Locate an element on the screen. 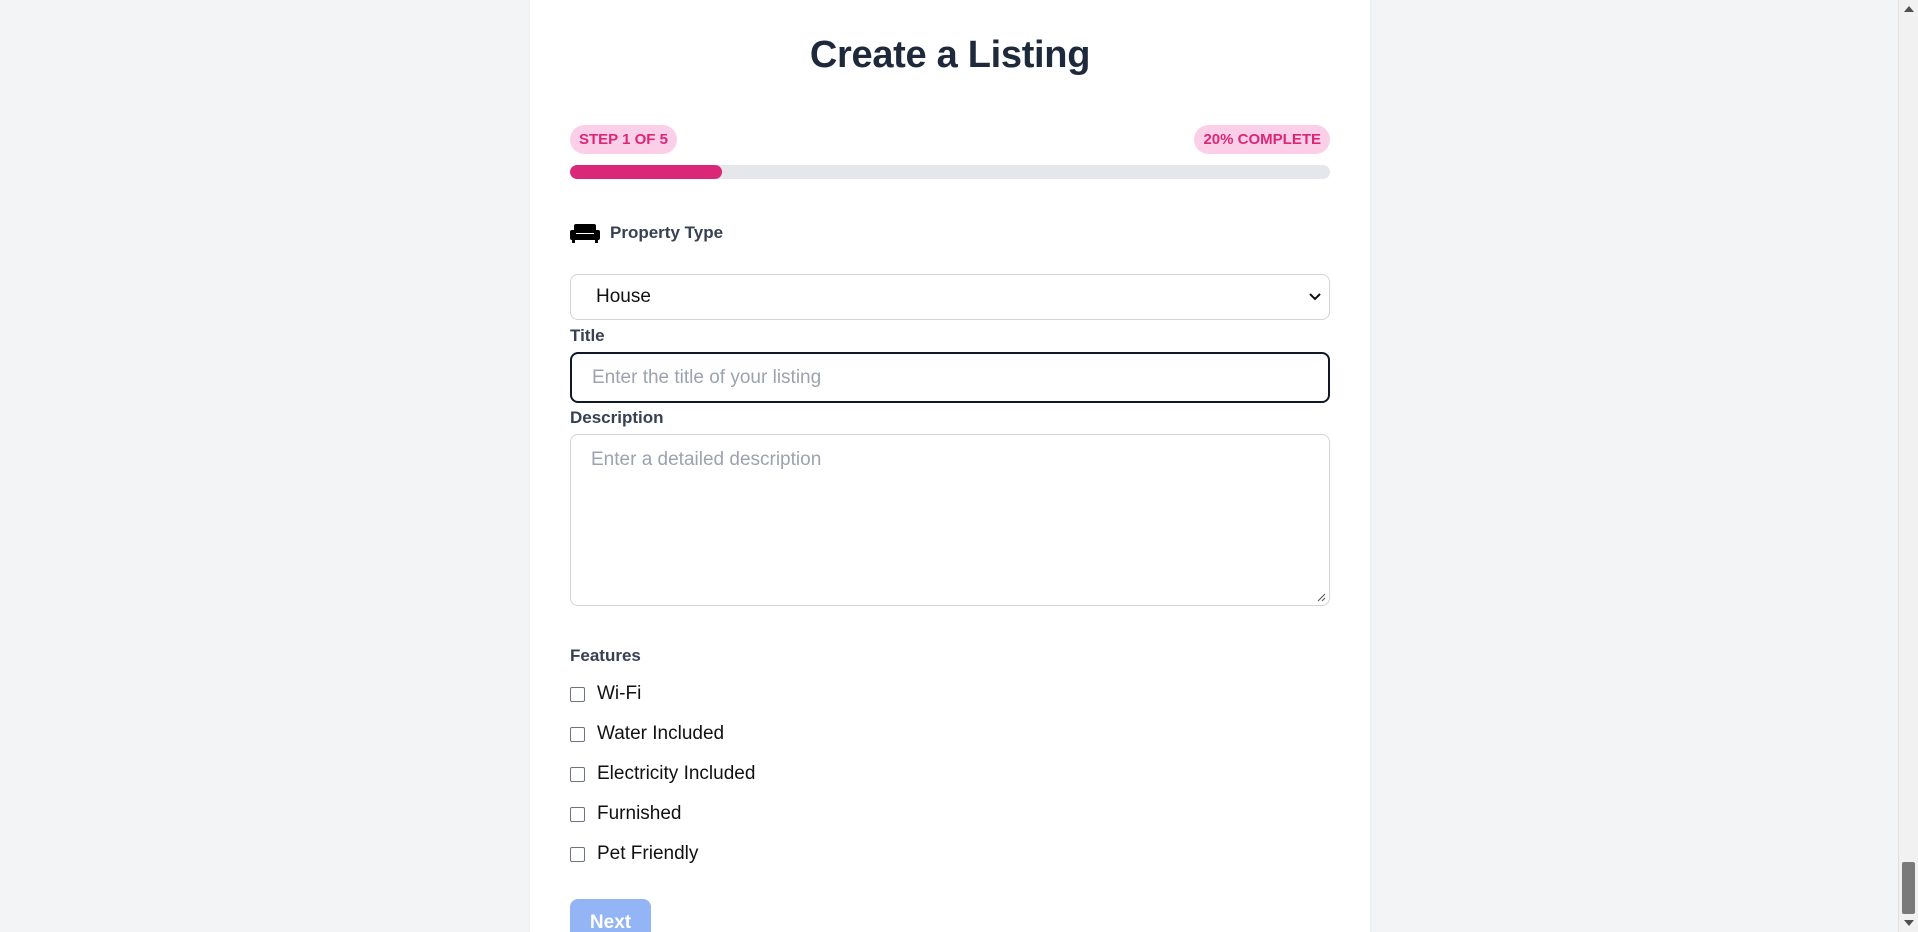 The image size is (1918, 932). description-textarea: Enter a detailed description is located at coordinates (950, 520).